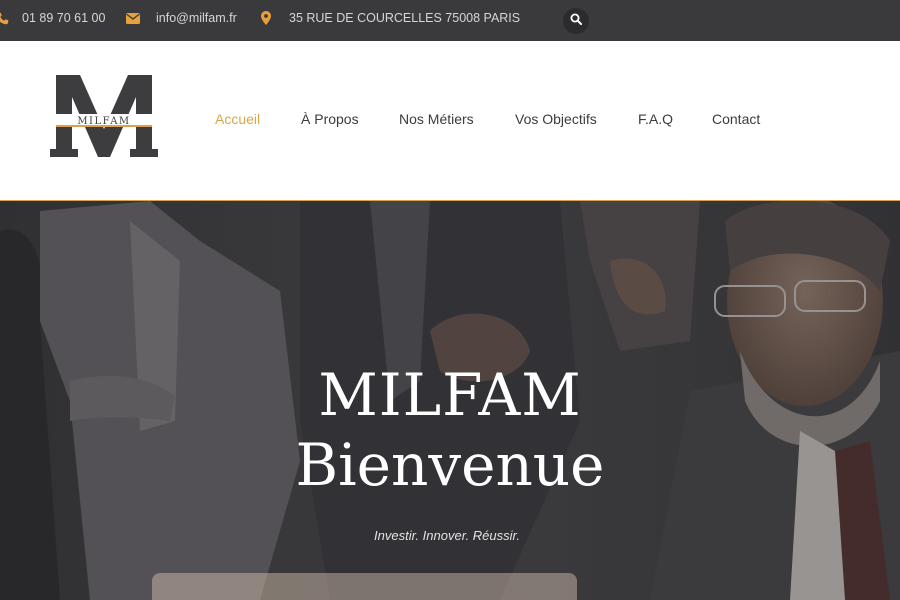 Image resolution: width=900 pixels, height=600 pixels. Describe the element at coordinates (266, 18) in the screenshot. I see `map-marker-icon` at that location.